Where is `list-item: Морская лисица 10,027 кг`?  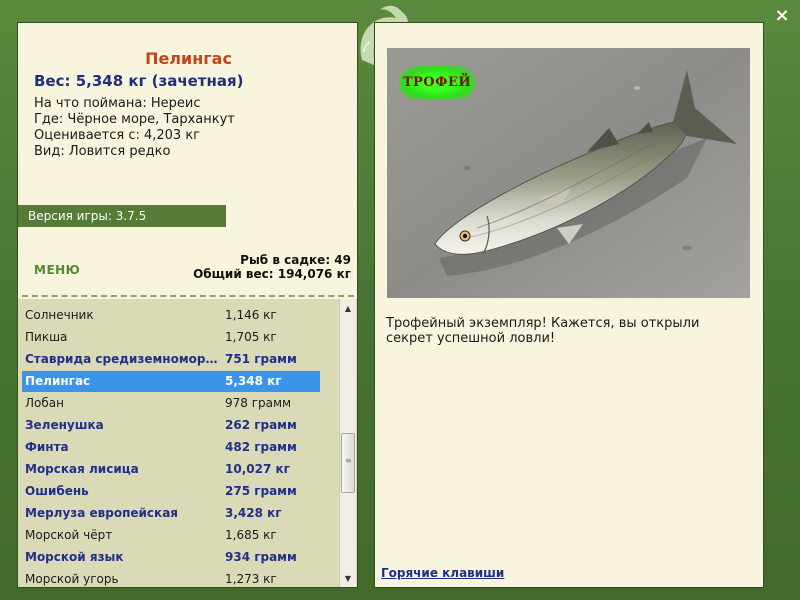 list-item: Морская лисица 10,027 кг is located at coordinates (171, 469).